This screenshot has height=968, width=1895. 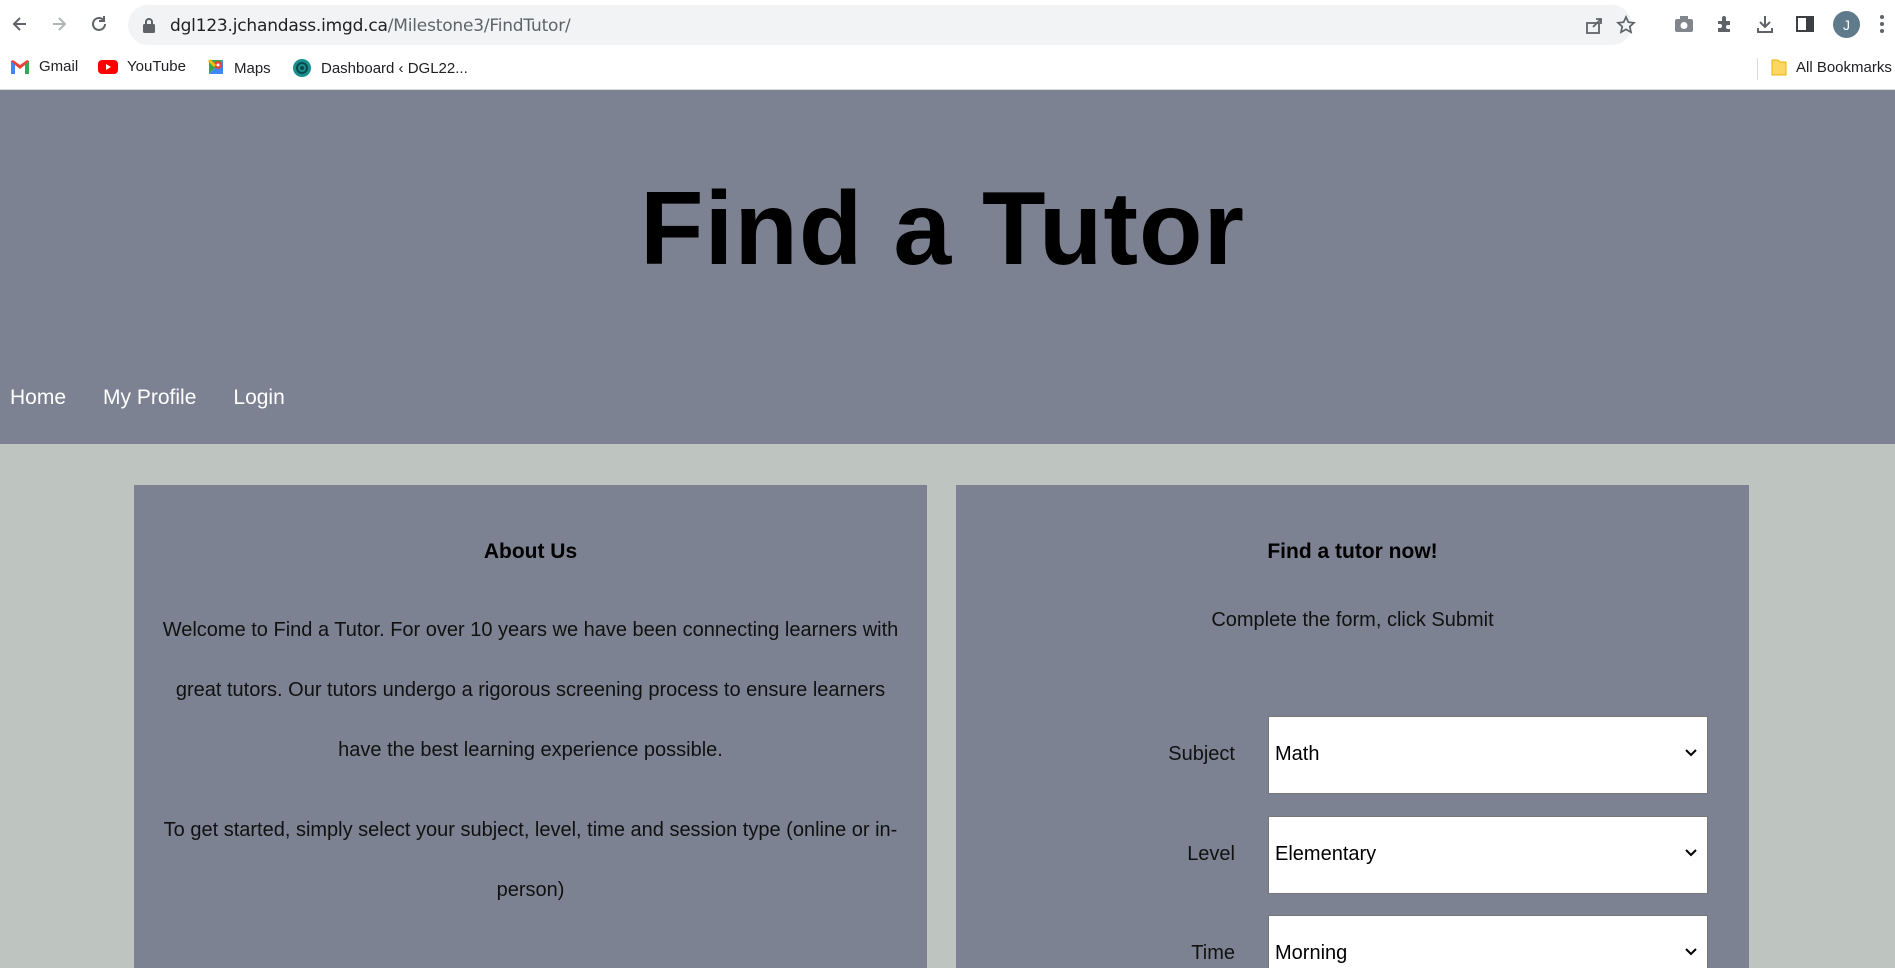 What do you see at coordinates (1488, 941) in the screenshot?
I see `time-select: Morning` at bounding box center [1488, 941].